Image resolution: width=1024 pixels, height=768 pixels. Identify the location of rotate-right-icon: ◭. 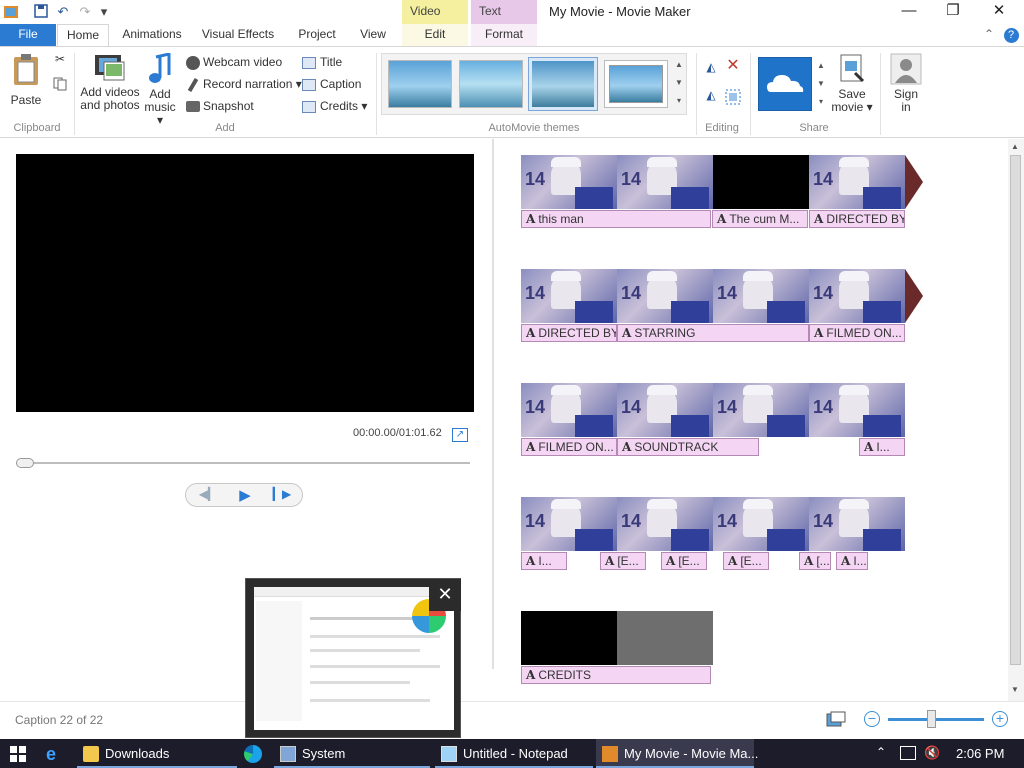
(711, 98).